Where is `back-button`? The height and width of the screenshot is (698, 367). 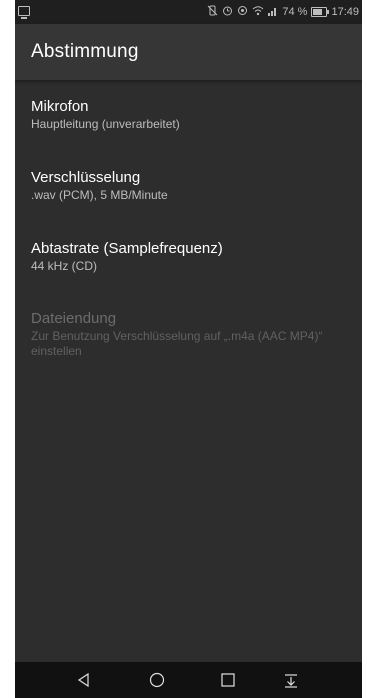 back-button is located at coordinates (84, 680).